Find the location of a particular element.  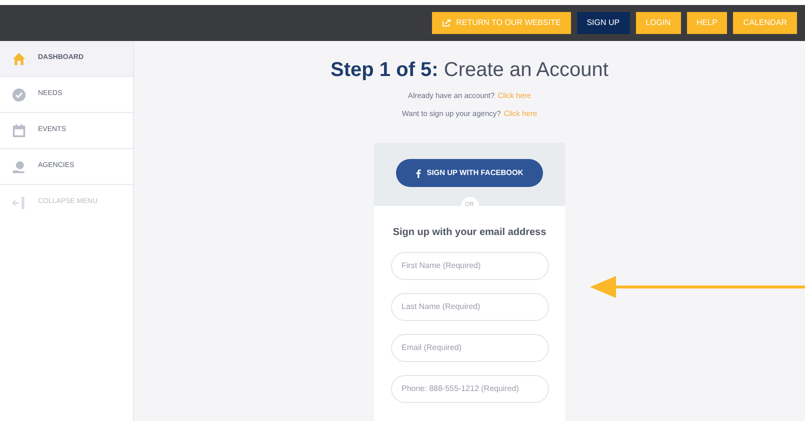

collapse-arrow-icon is located at coordinates (19, 203).